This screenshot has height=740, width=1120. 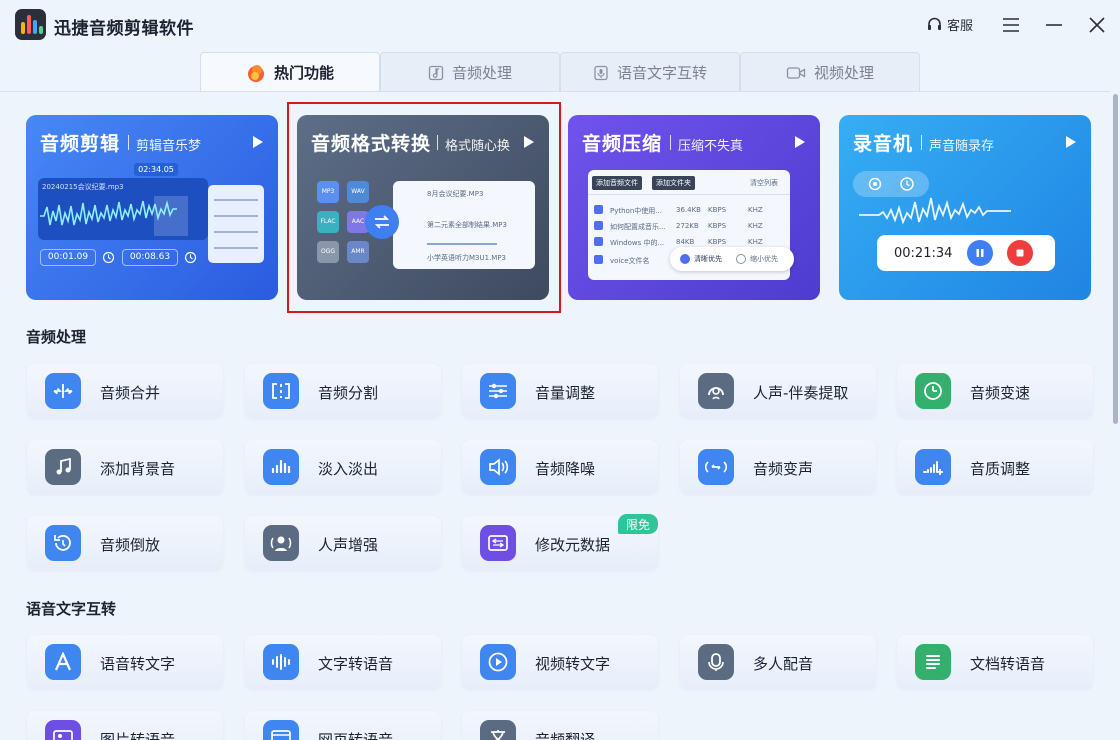 I want to click on feature-tile-volume-adjust: 音量调整, so click(x=560, y=391).